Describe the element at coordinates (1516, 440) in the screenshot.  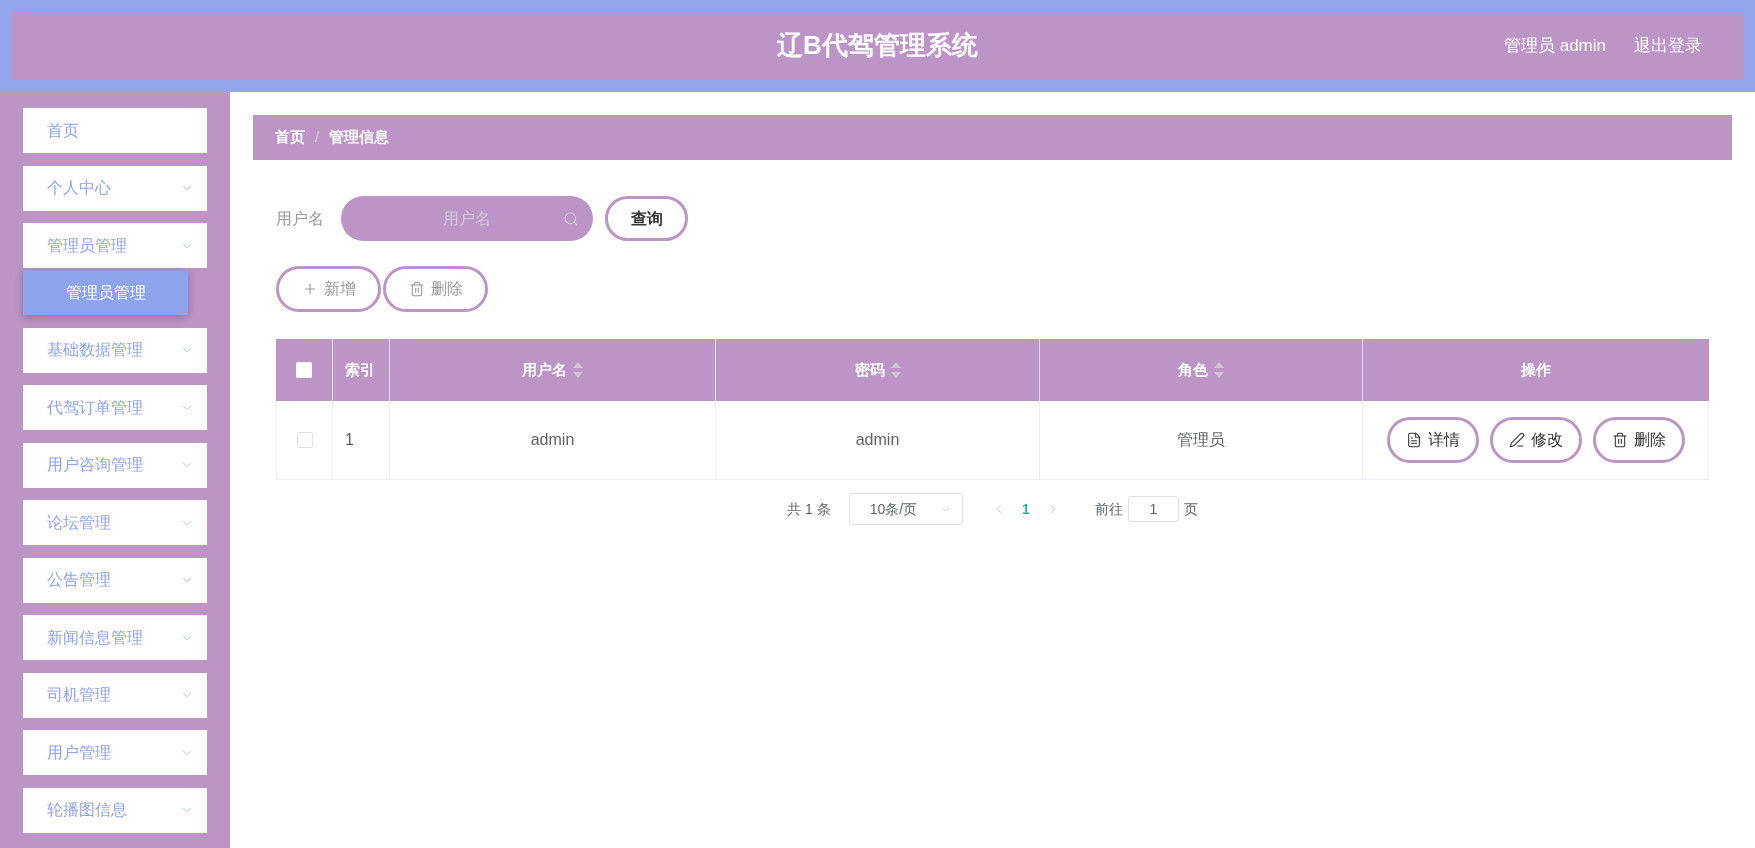
I see `pencil-icon` at that location.